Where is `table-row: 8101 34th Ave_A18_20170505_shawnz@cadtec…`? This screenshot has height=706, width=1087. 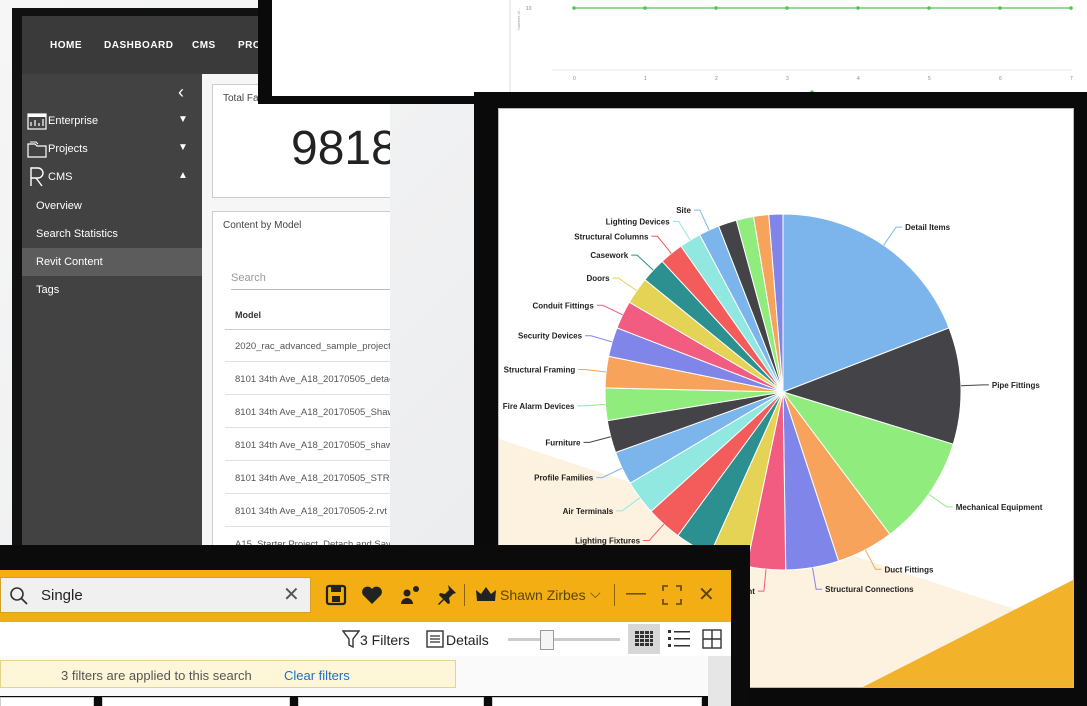
table-row: 8101 34th Ave_A18_20170505_shawnz@cadtec… is located at coordinates (307, 445).